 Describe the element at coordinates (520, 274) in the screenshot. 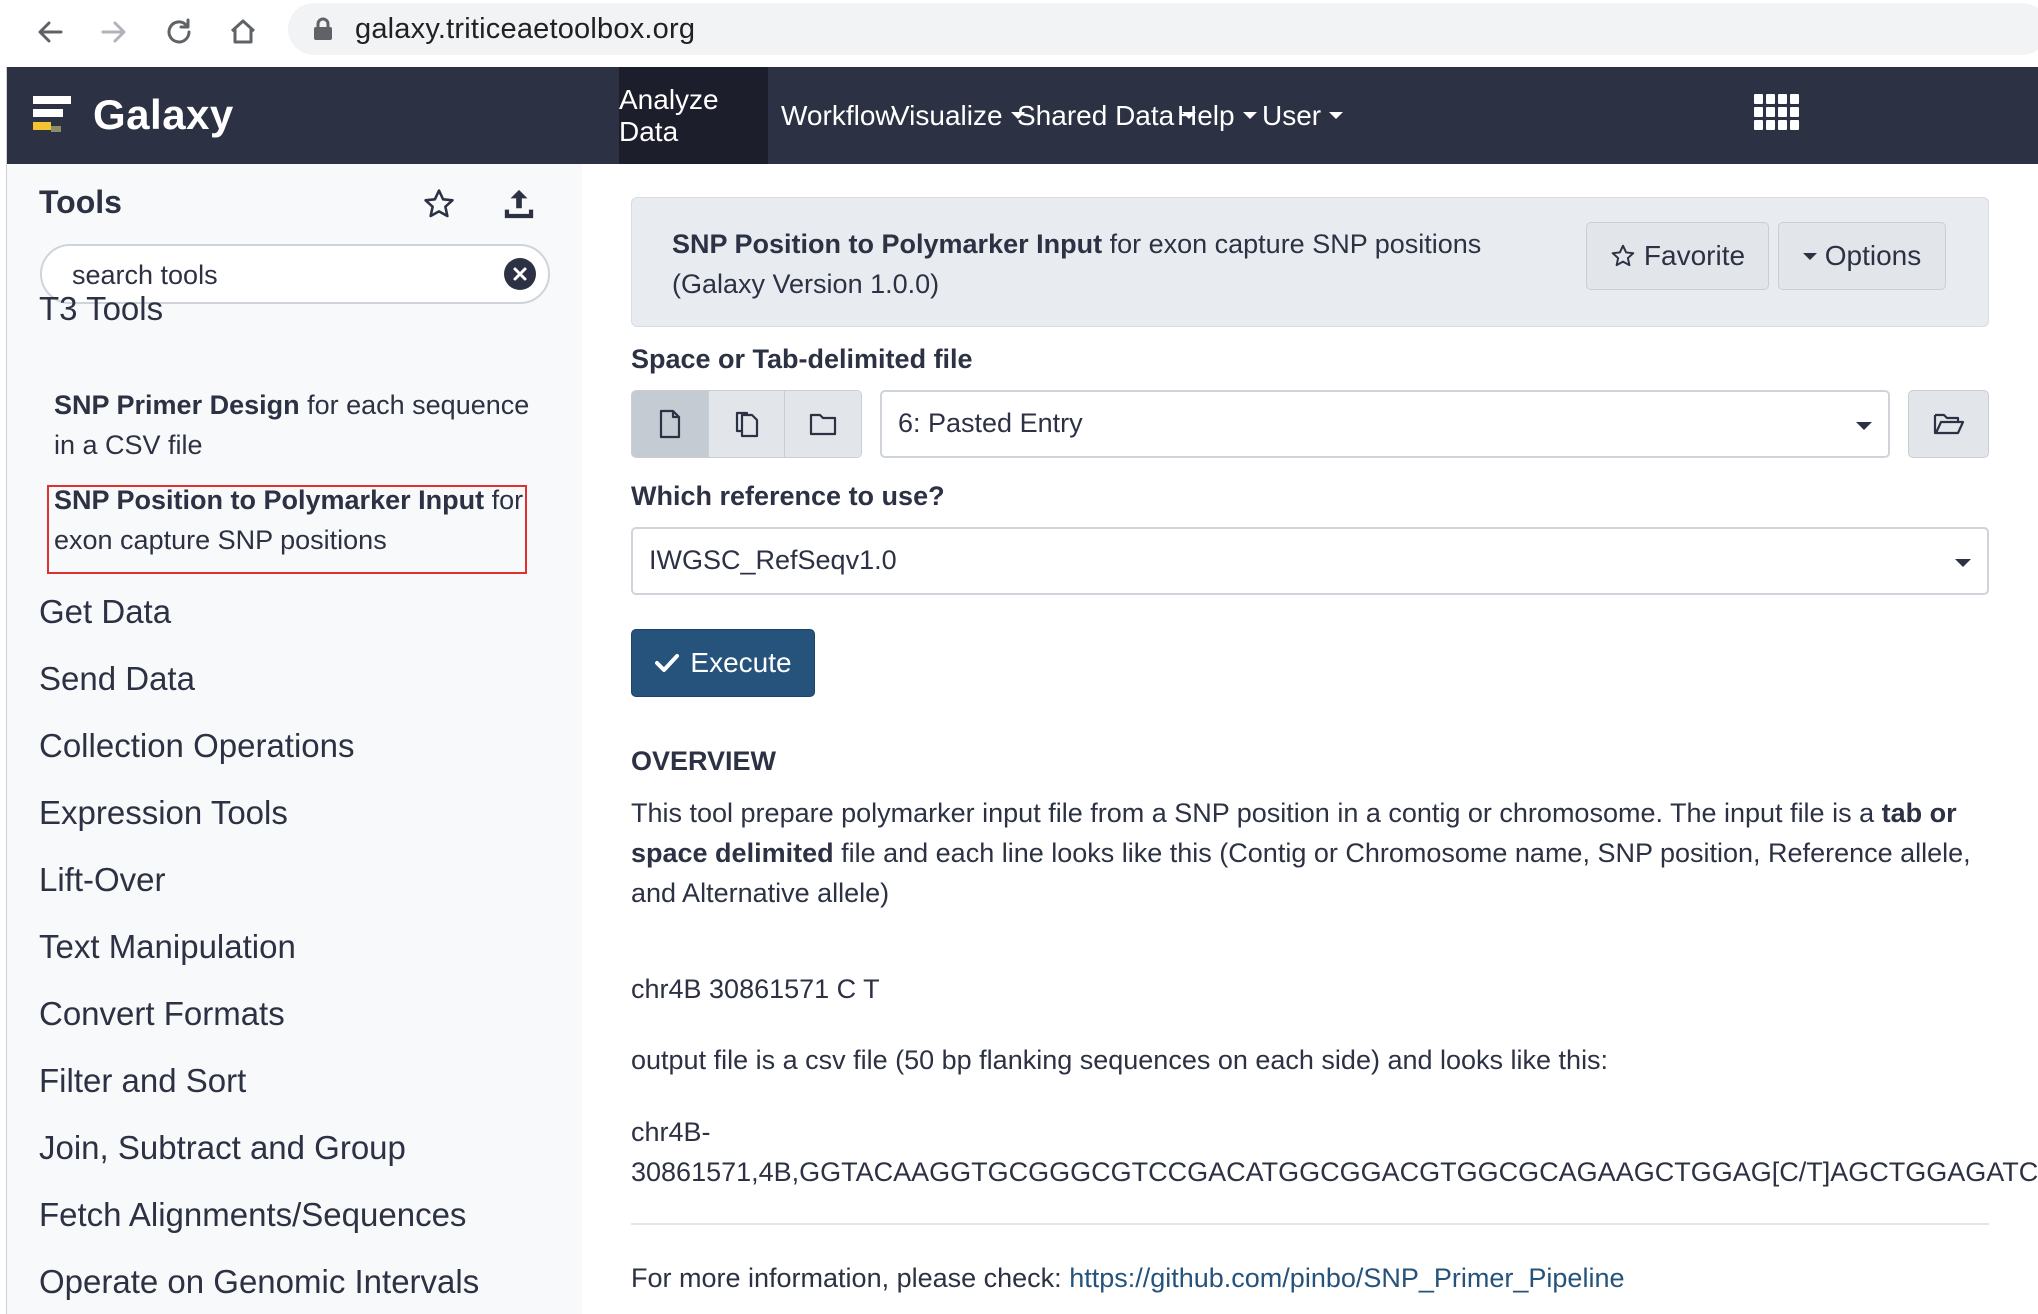

I see `clear-search-icon` at that location.